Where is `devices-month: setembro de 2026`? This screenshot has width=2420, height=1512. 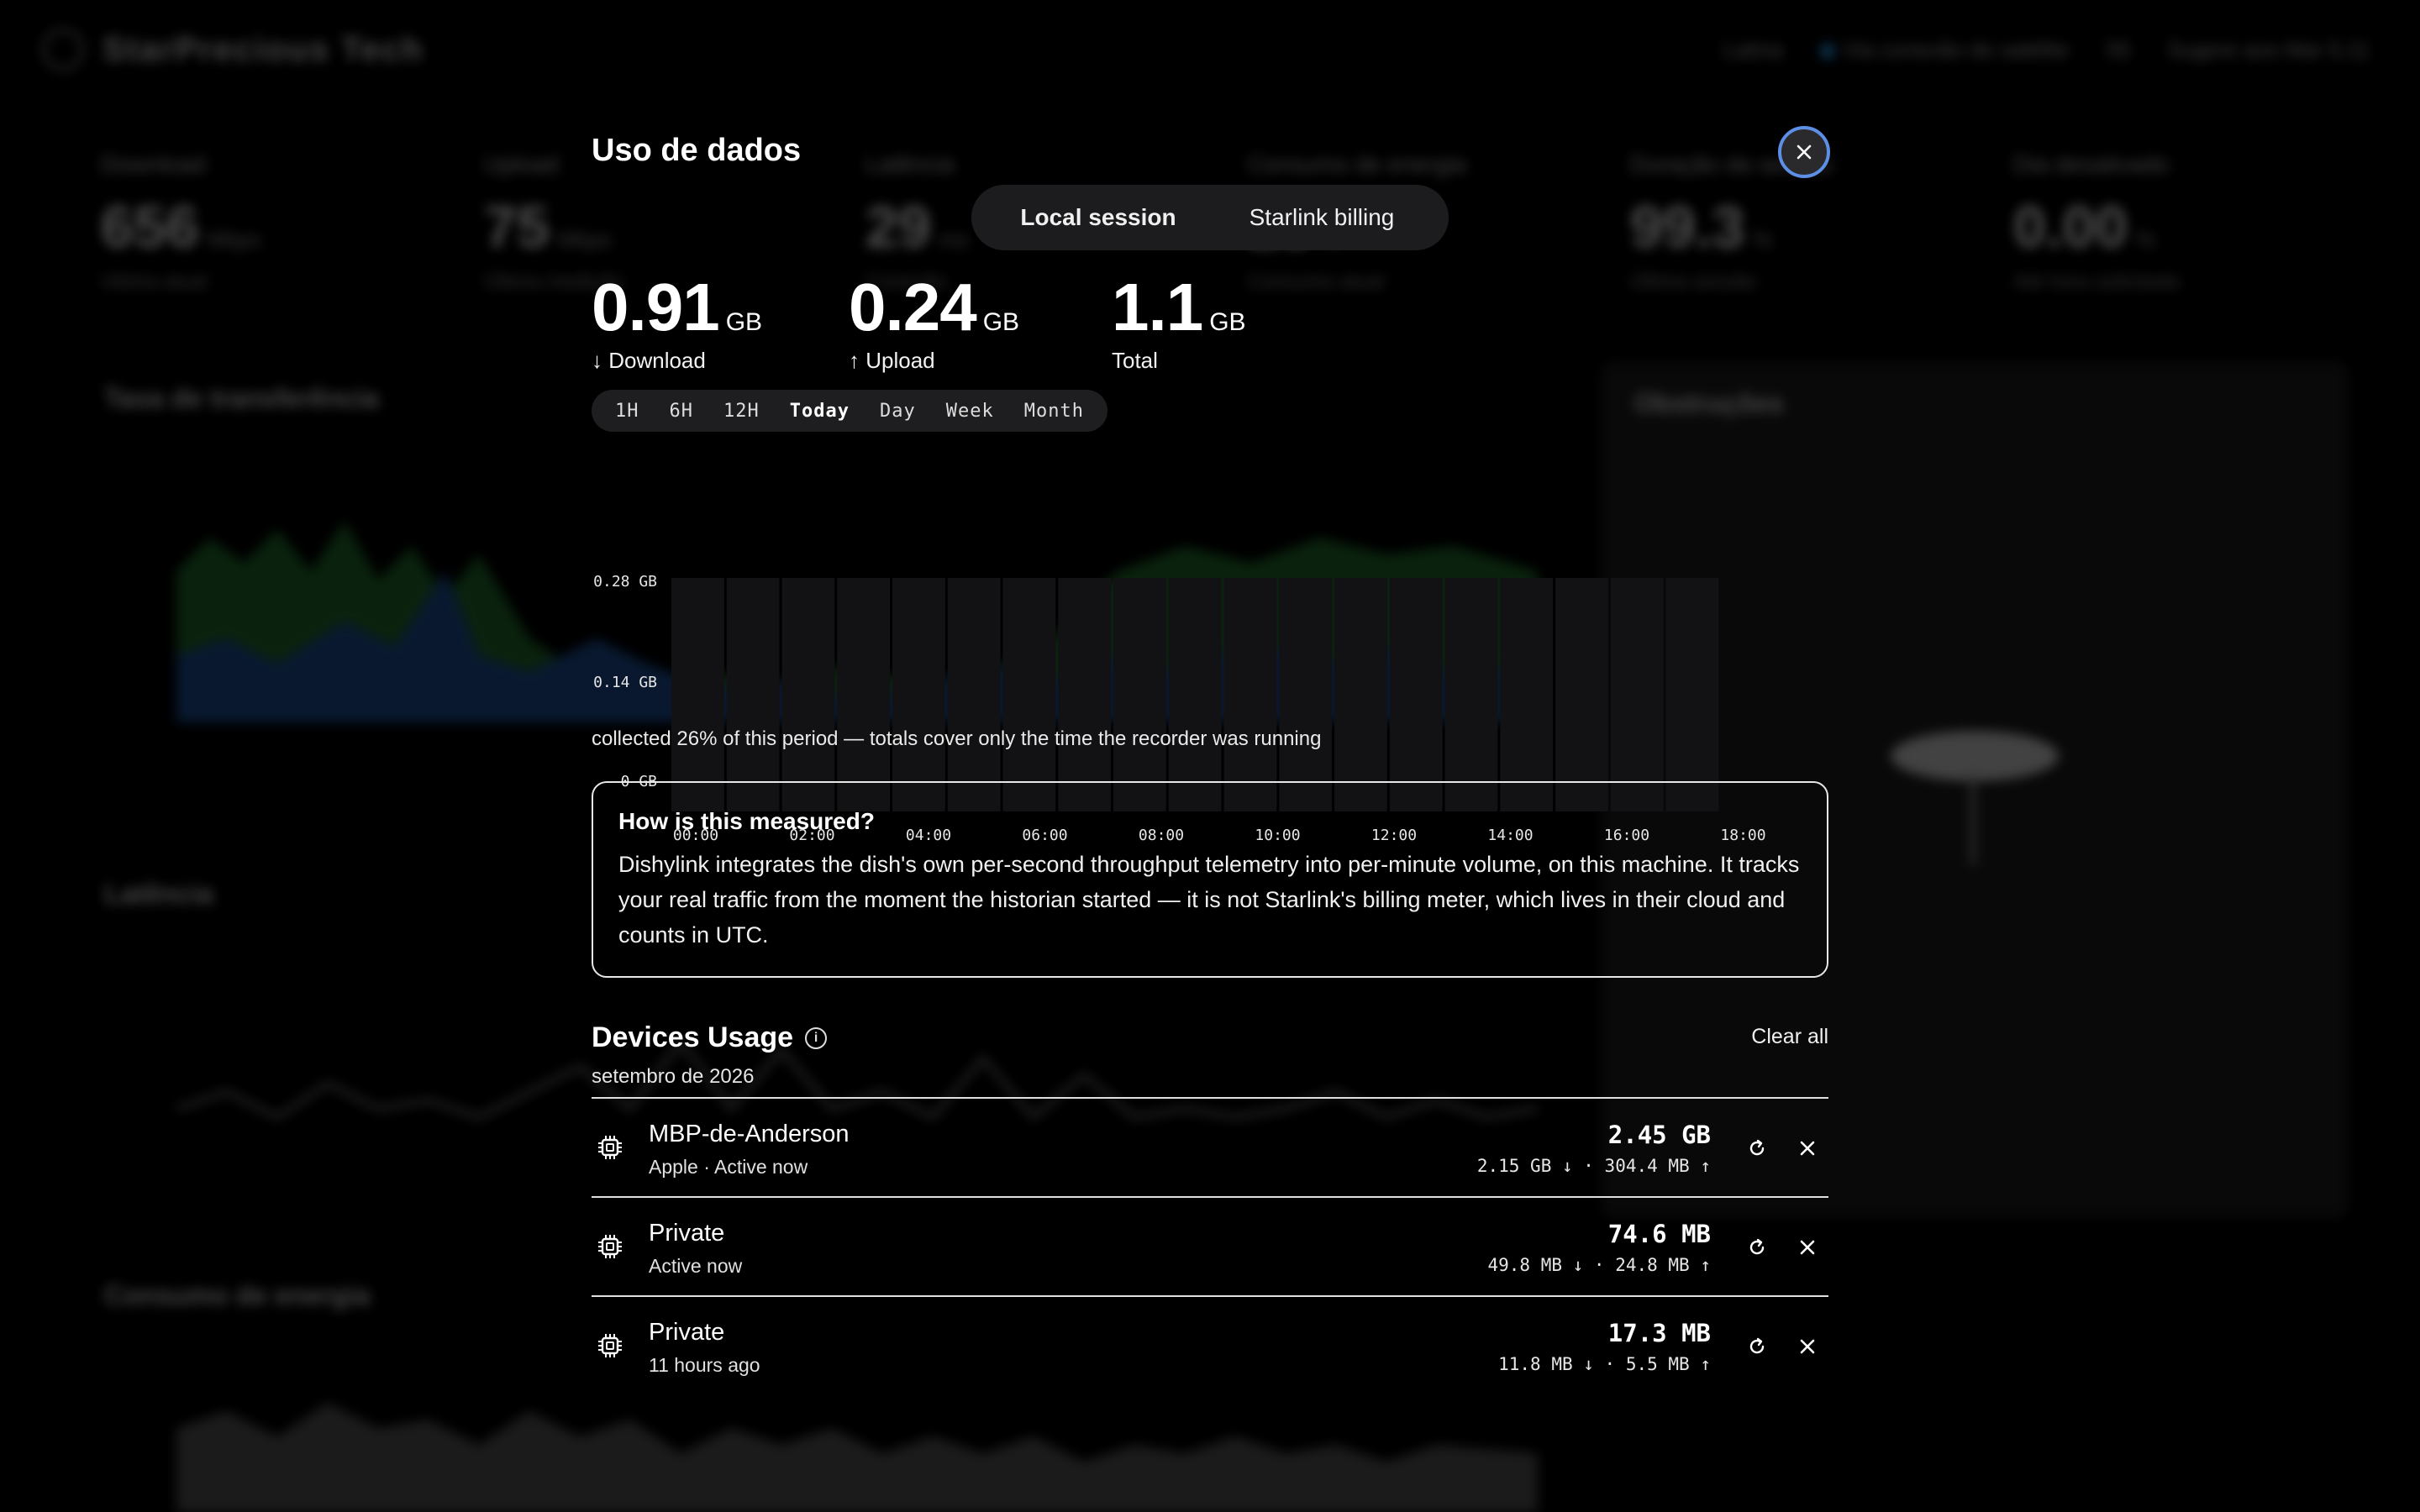 devices-month: setembro de 2026 is located at coordinates (673, 1076).